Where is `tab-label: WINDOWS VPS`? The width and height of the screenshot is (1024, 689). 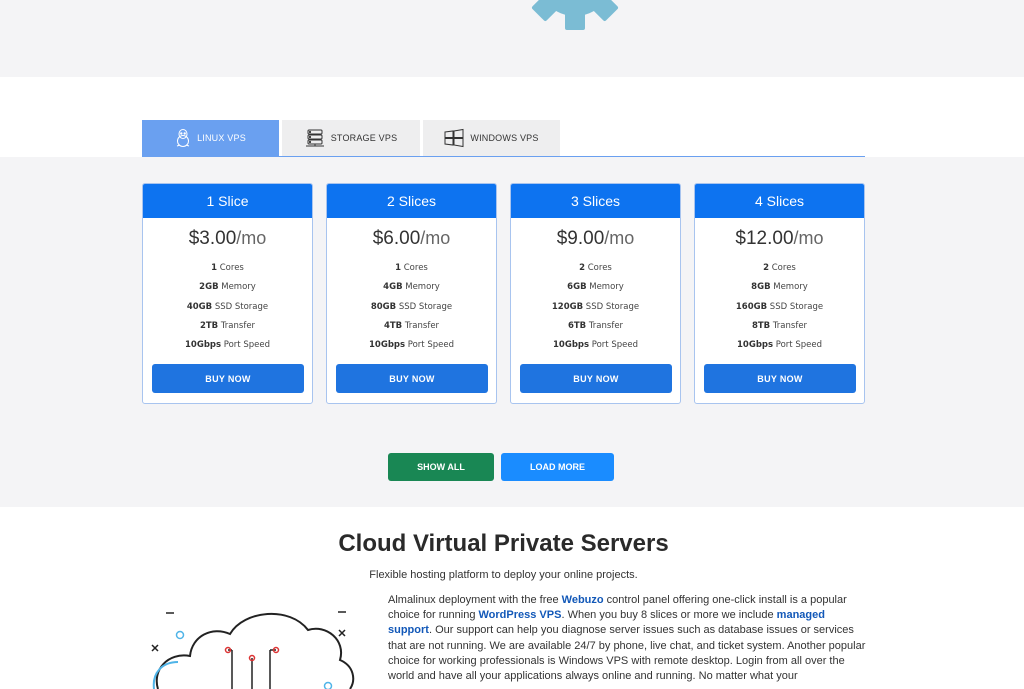 tab-label: WINDOWS VPS is located at coordinates (504, 138).